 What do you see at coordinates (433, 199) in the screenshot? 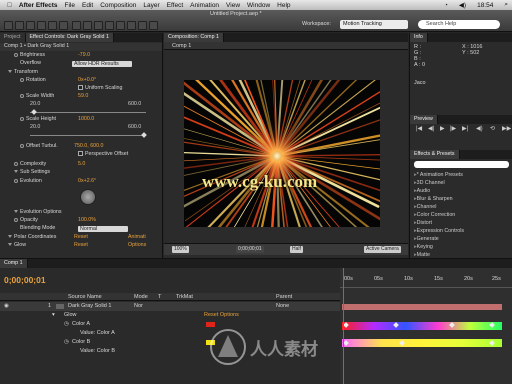
I see `fx-category: Blur & Sharpen` at bounding box center [433, 199].